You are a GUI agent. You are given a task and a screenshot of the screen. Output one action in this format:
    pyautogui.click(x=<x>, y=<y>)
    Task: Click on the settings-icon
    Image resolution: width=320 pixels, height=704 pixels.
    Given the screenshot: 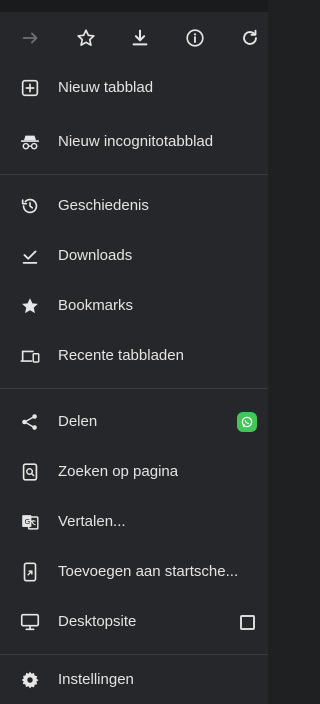 What is the action you would take?
    pyautogui.click(x=30, y=680)
    